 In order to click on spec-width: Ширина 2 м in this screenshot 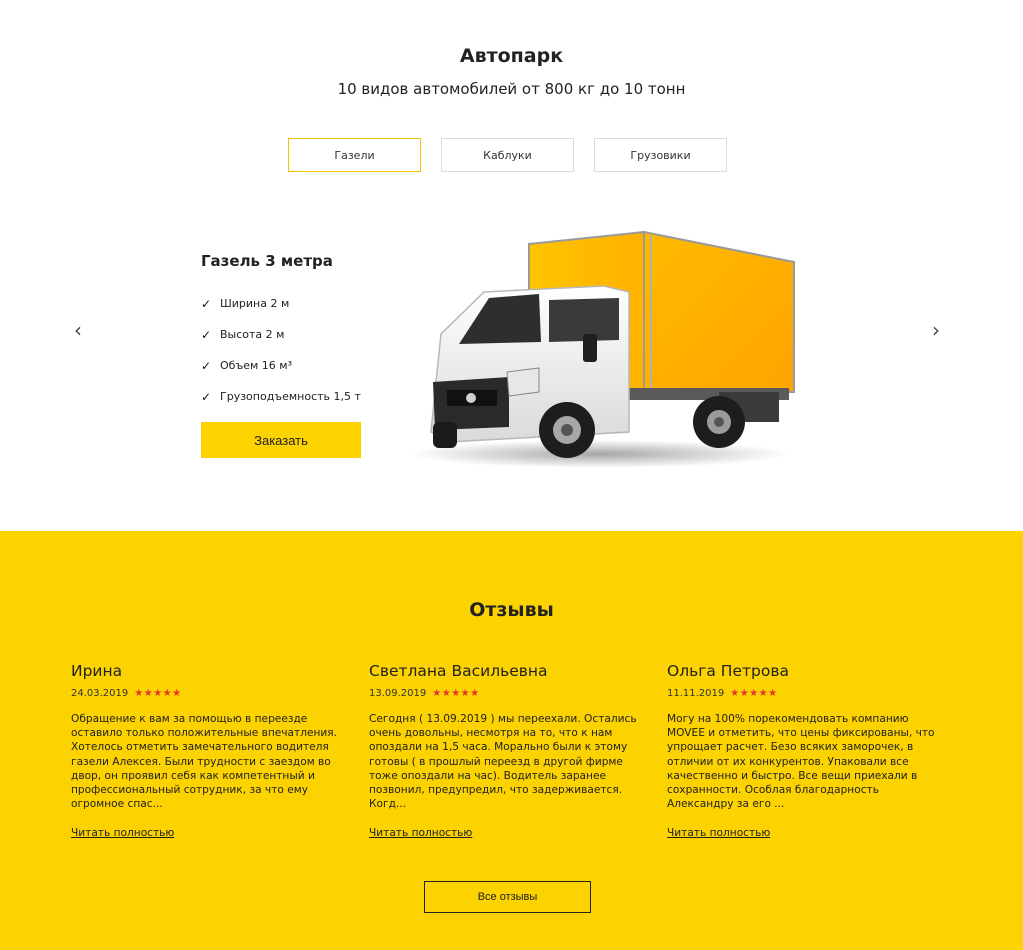, I will do `click(255, 303)`.